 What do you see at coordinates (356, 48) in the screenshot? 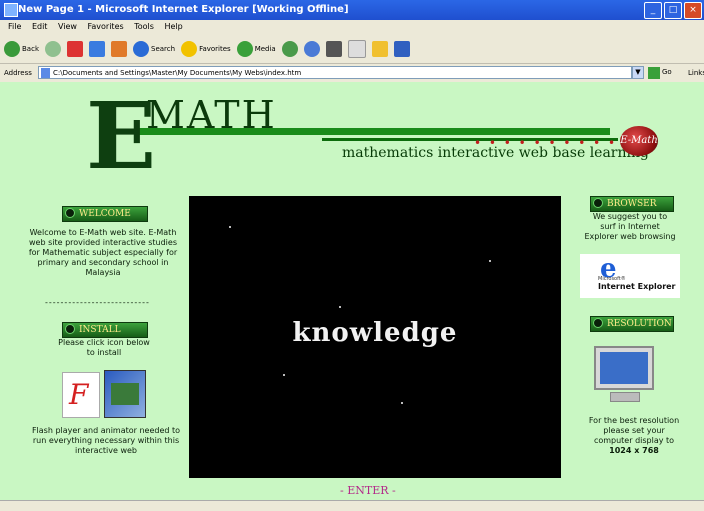
I see `edit-icon` at bounding box center [356, 48].